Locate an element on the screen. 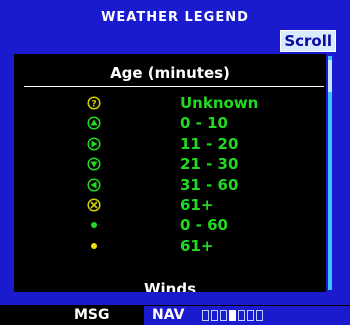 The height and width of the screenshot is (325, 350). legend-label: Unknown is located at coordinates (219, 103).